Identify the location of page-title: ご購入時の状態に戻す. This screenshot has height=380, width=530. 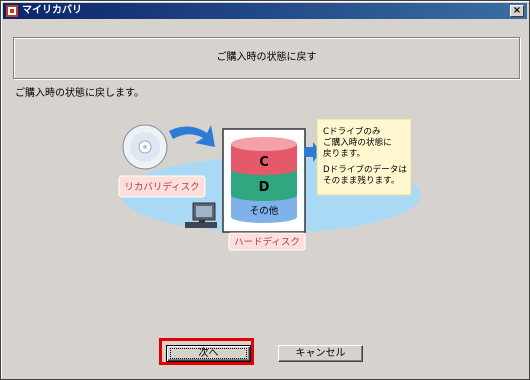
(266, 57).